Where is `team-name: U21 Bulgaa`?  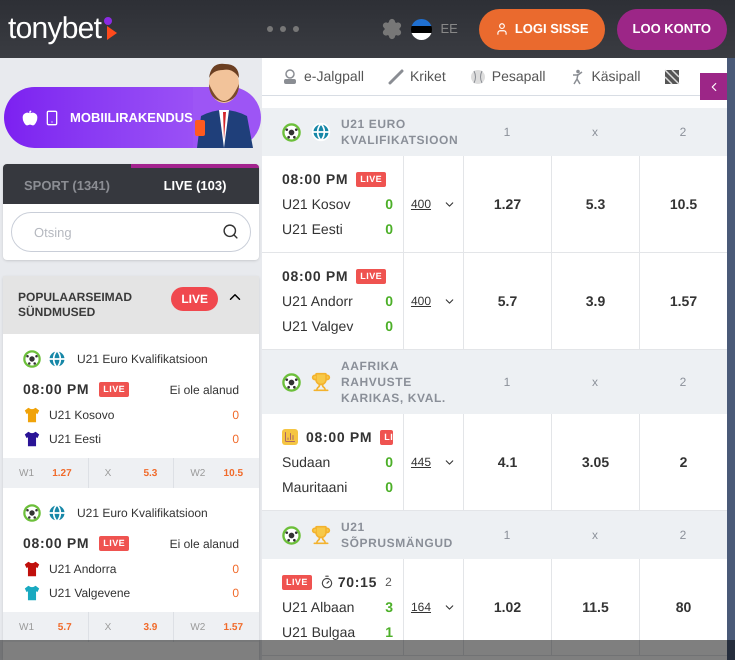 team-name: U21 Bulgaa is located at coordinates (319, 632).